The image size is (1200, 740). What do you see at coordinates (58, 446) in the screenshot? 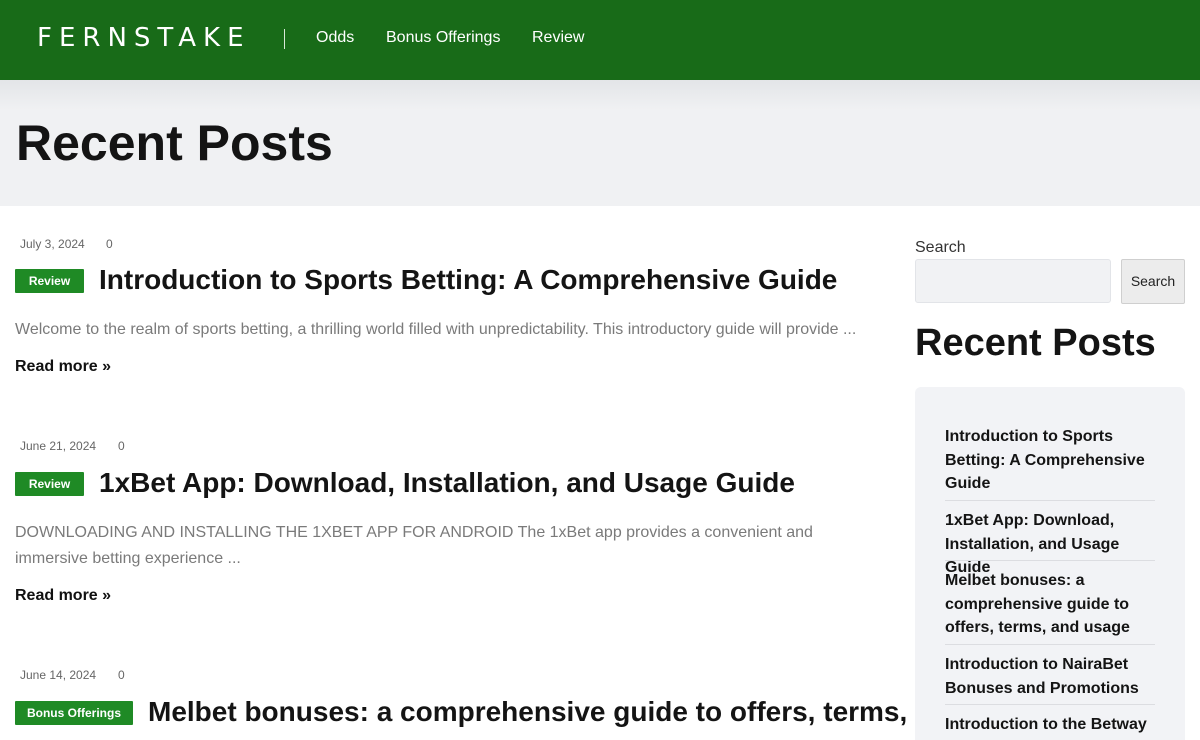
I see `post-date: June 21, 2024` at bounding box center [58, 446].